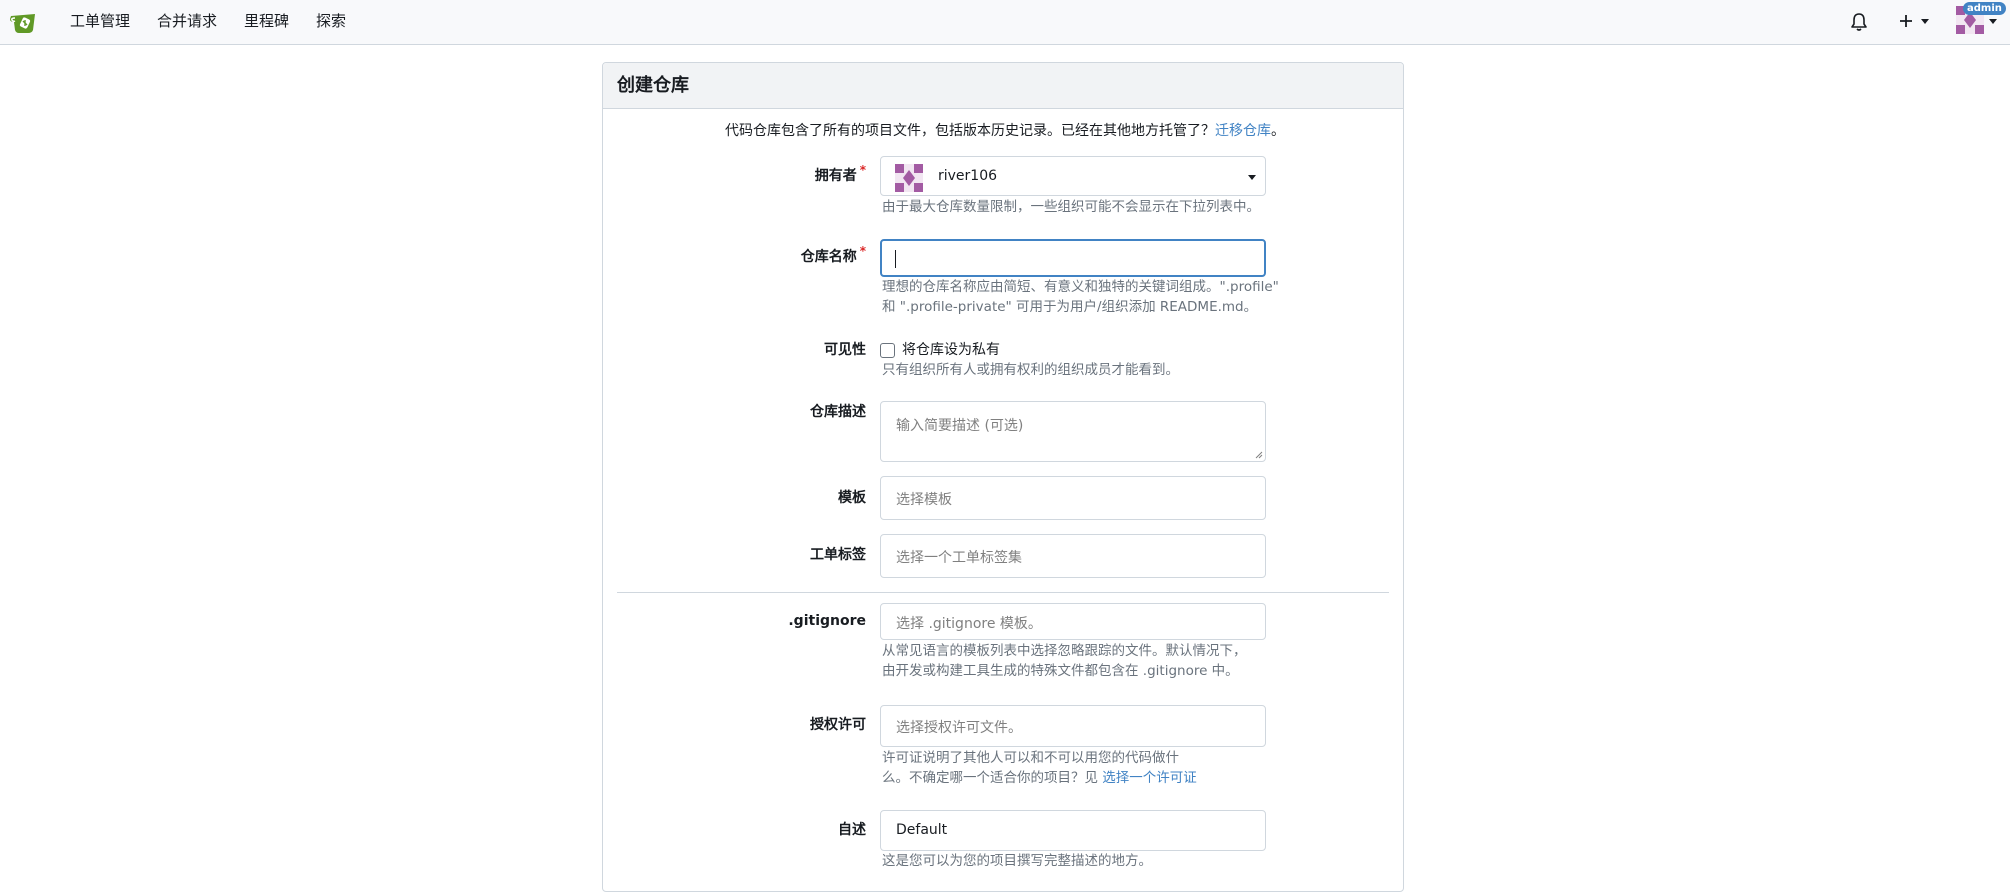 The width and height of the screenshot is (2010, 892). What do you see at coordinates (733, 255) in the screenshot?
I see `repo-name-label: 仓库名称 *` at bounding box center [733, 255].